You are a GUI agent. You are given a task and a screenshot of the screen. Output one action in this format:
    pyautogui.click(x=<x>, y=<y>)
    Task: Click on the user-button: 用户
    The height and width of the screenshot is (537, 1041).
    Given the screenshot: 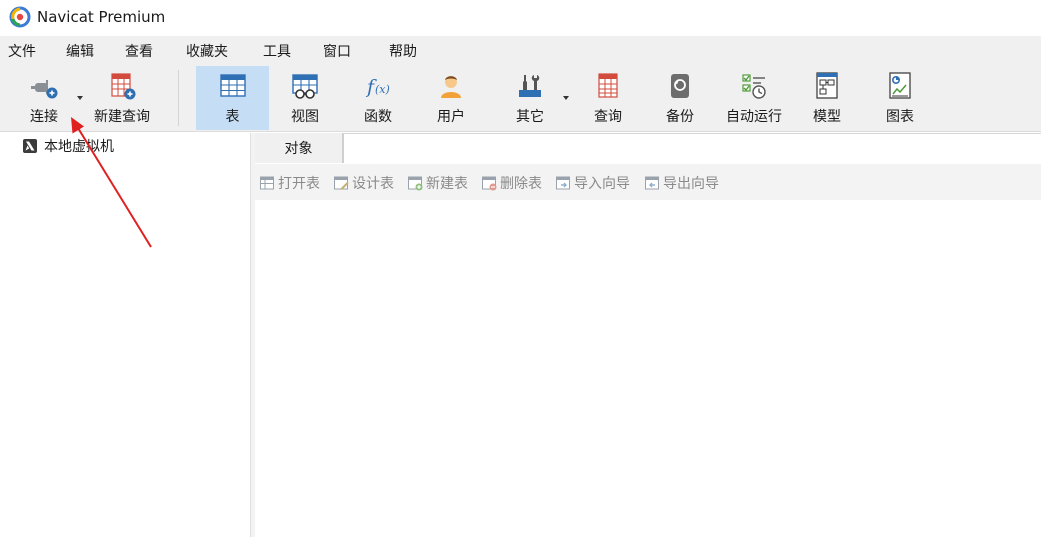 What is the action you would take?
    pyautogui.click(x=451, y=98)
    